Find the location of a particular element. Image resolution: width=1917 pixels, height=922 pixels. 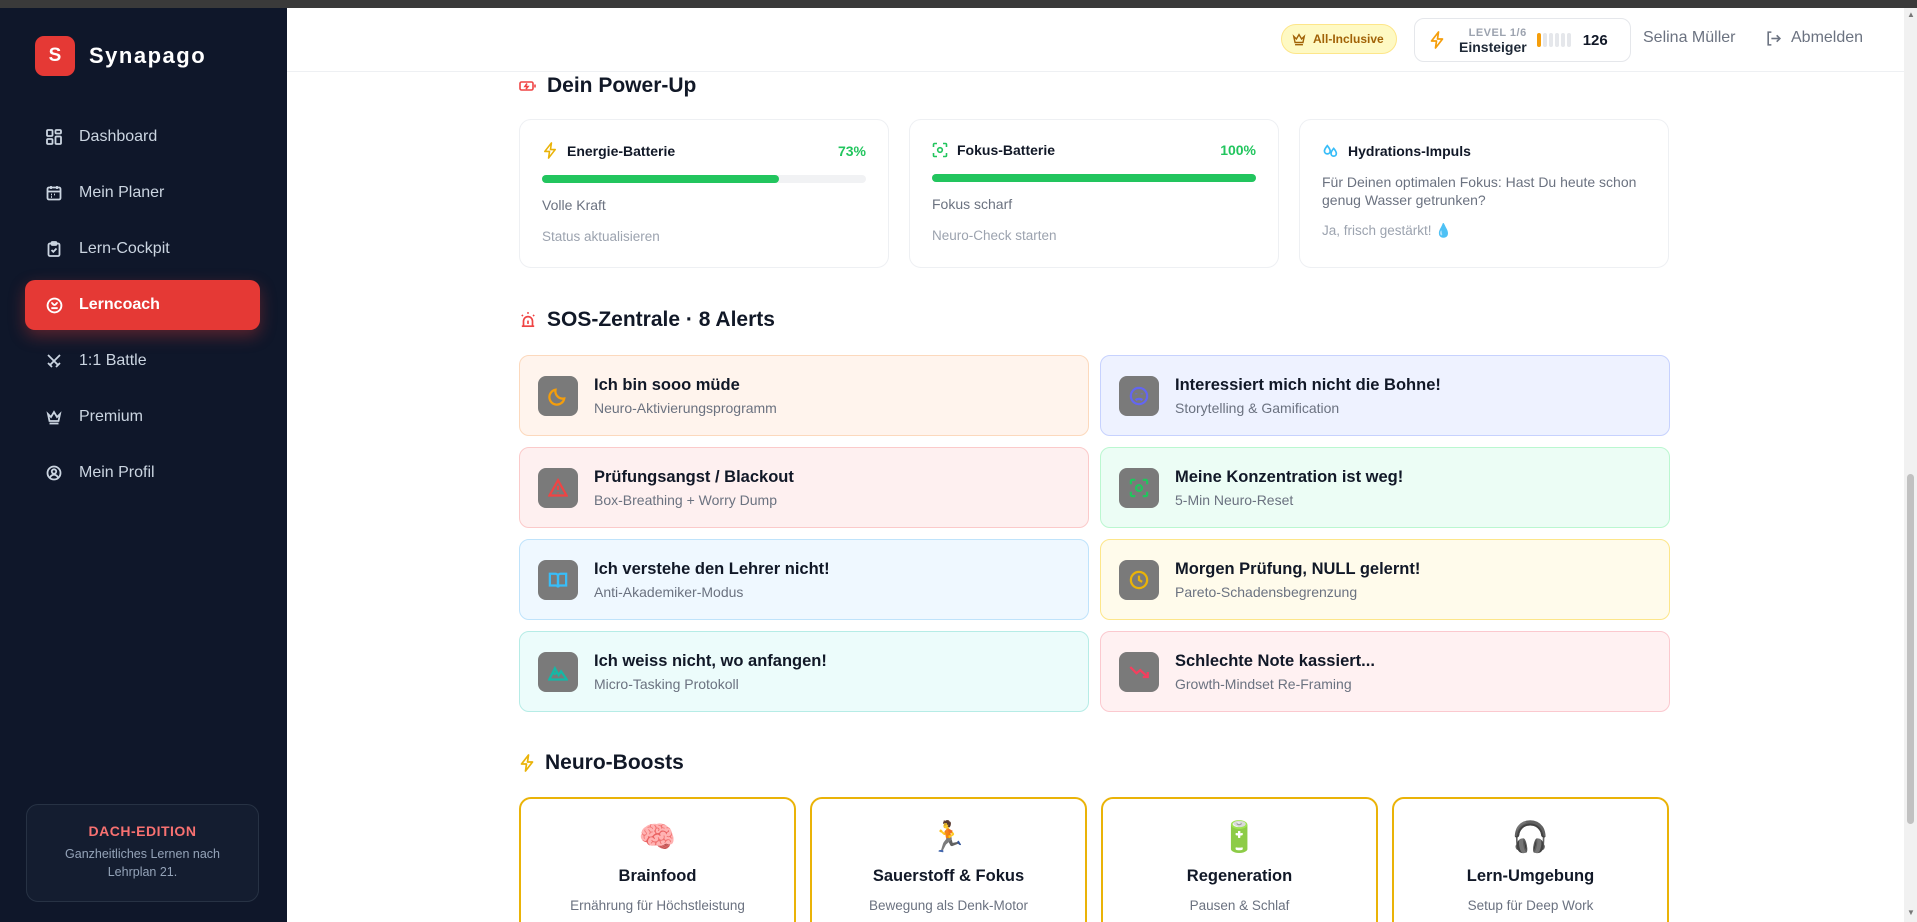

card-title: Hydrations-Impuls is located at coordinates (1409, 150).